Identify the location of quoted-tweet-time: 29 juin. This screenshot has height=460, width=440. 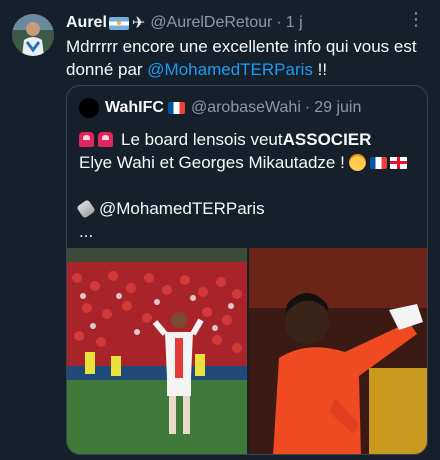
(337, 108).